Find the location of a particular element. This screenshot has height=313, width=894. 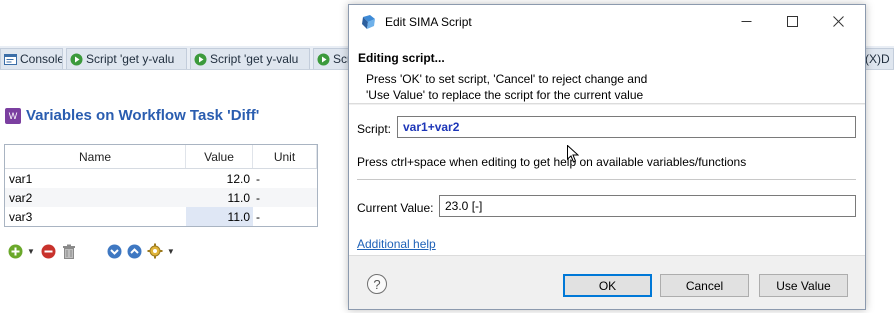

add-dropdown-chevron-icon: ▼ is located at coordinates (31, 251).